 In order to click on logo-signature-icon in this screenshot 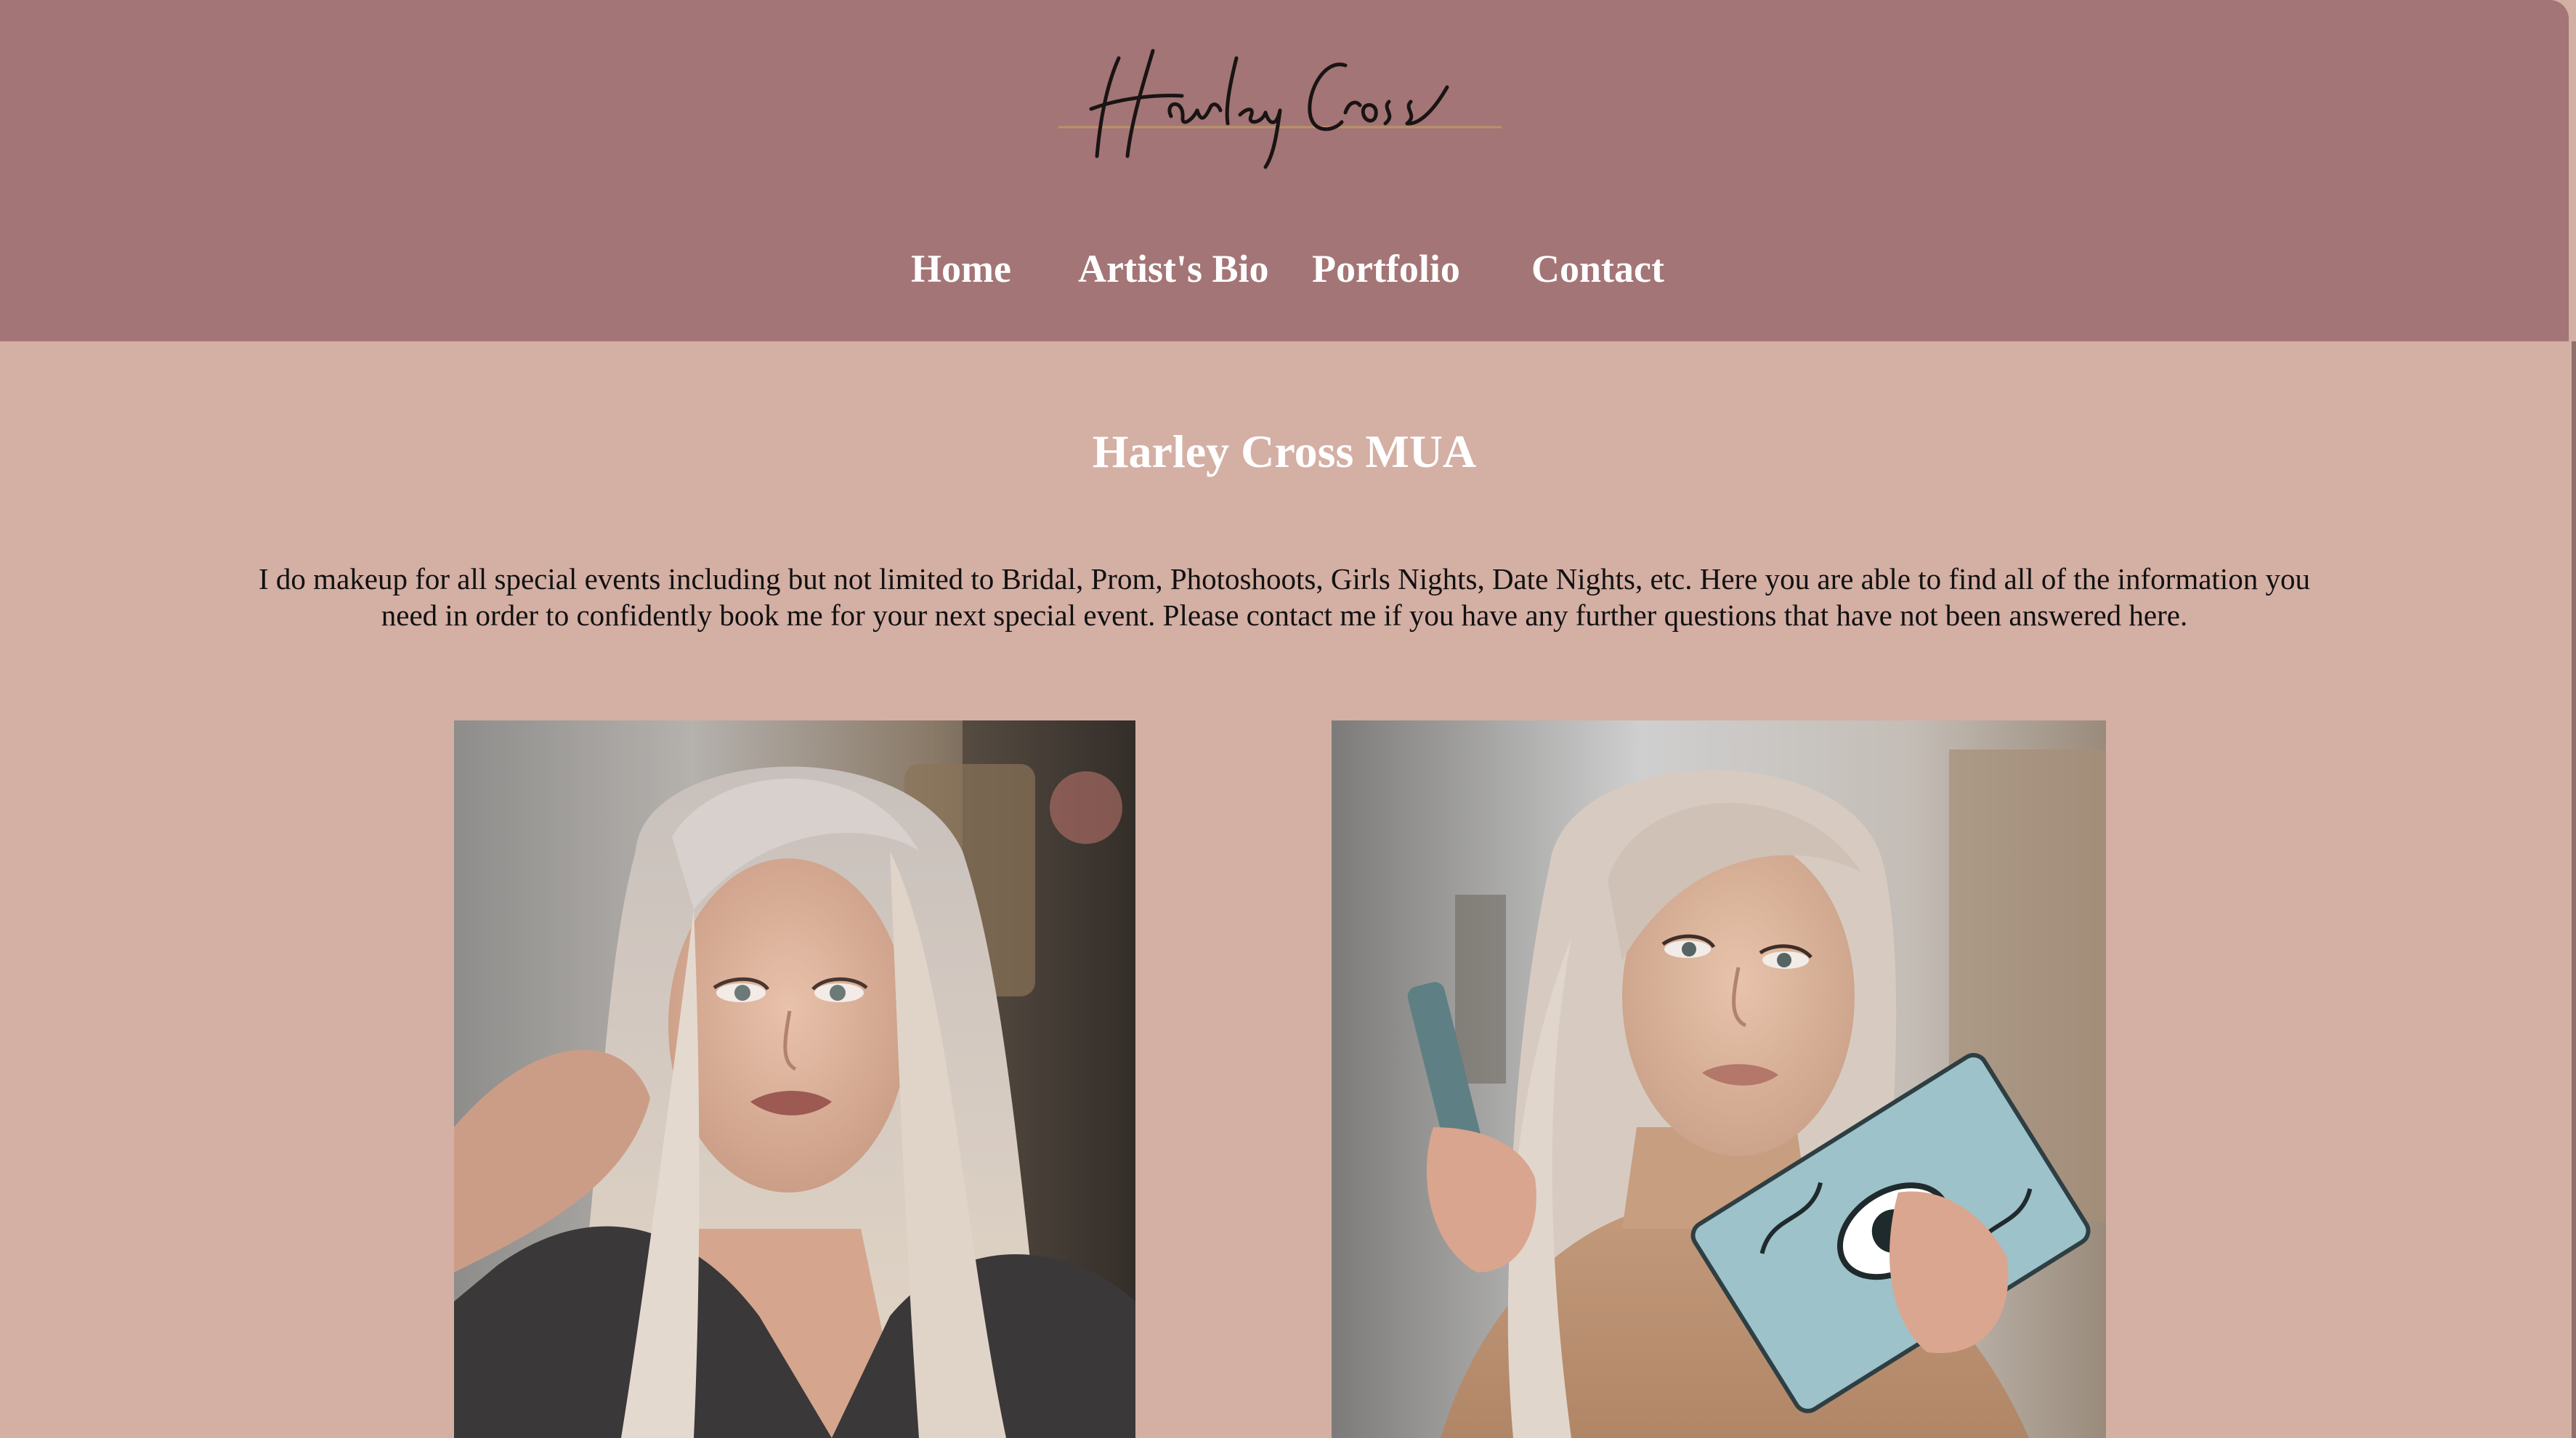, I will do `click(1280, 109)`.